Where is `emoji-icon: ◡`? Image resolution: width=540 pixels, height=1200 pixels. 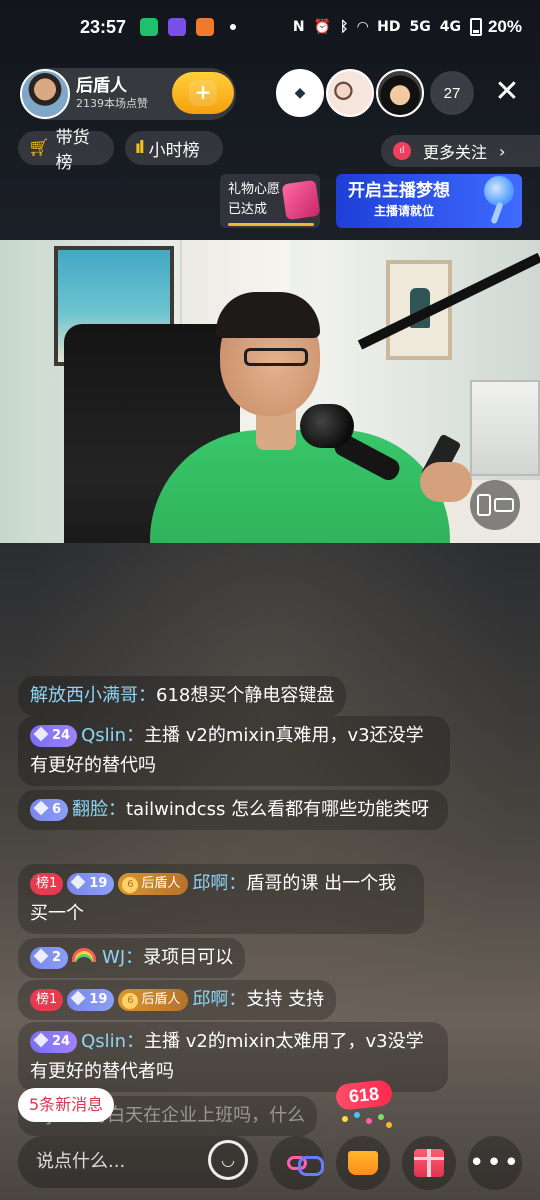
emoji-icon: ◡ is located at coordinates (228, 1160).